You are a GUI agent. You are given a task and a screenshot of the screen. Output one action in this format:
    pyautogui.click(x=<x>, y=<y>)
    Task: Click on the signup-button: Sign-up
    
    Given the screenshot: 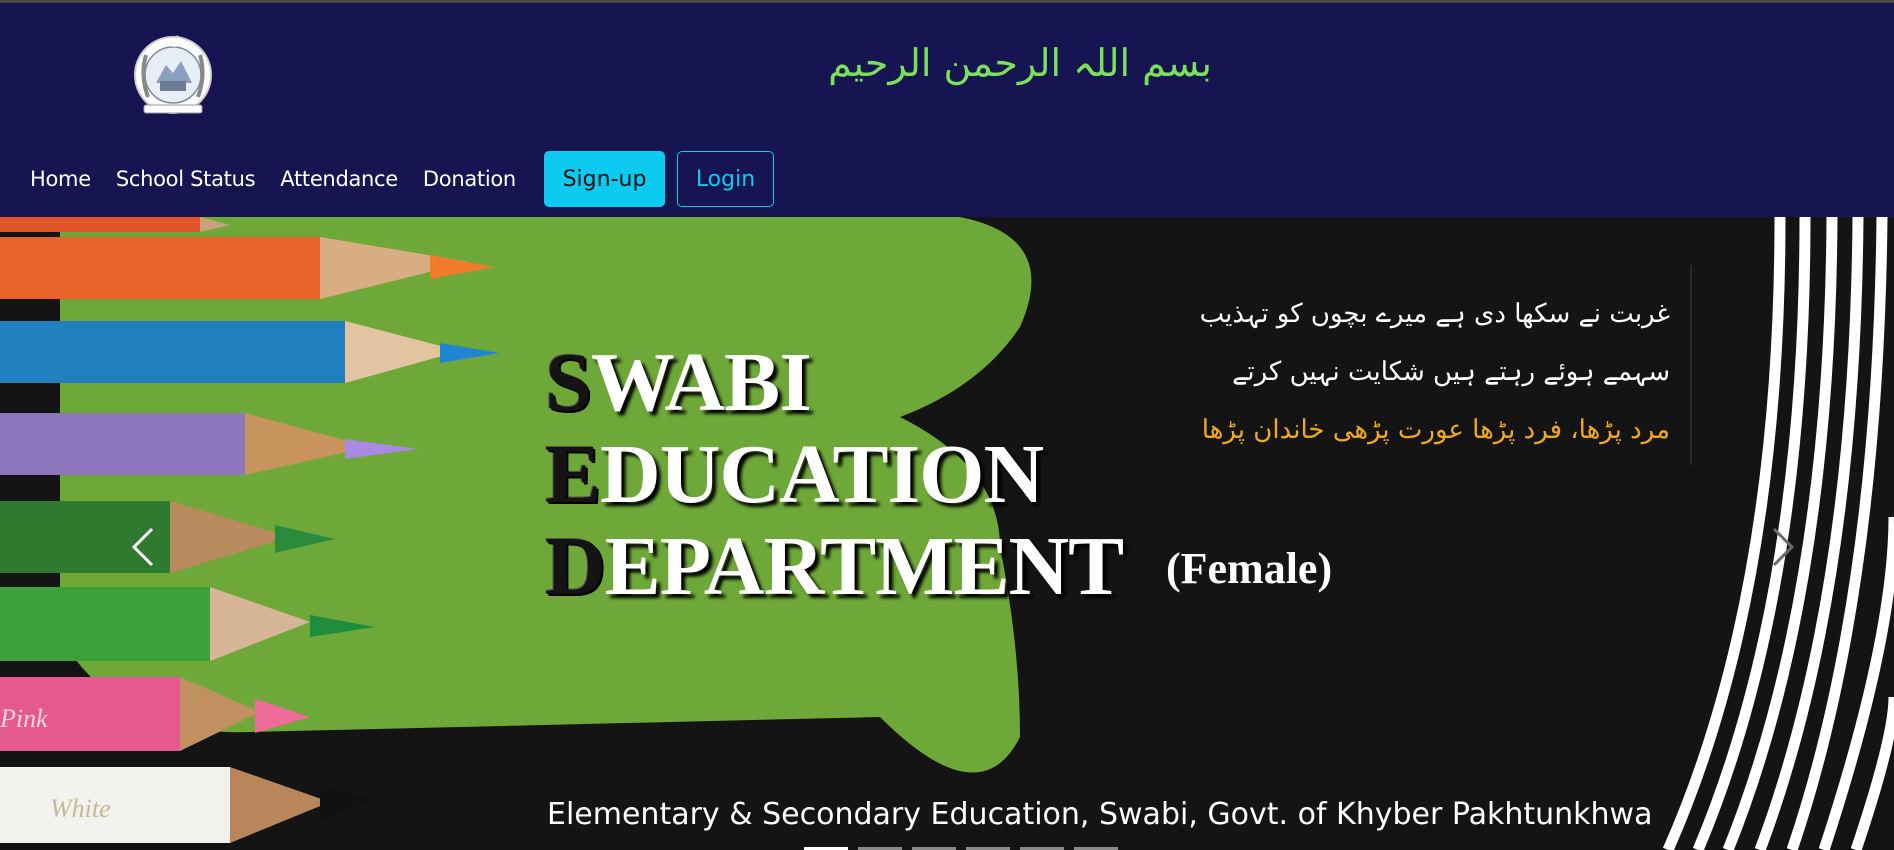 What is the action you would take?
    pyautogui.click(x=604, y=179)
    